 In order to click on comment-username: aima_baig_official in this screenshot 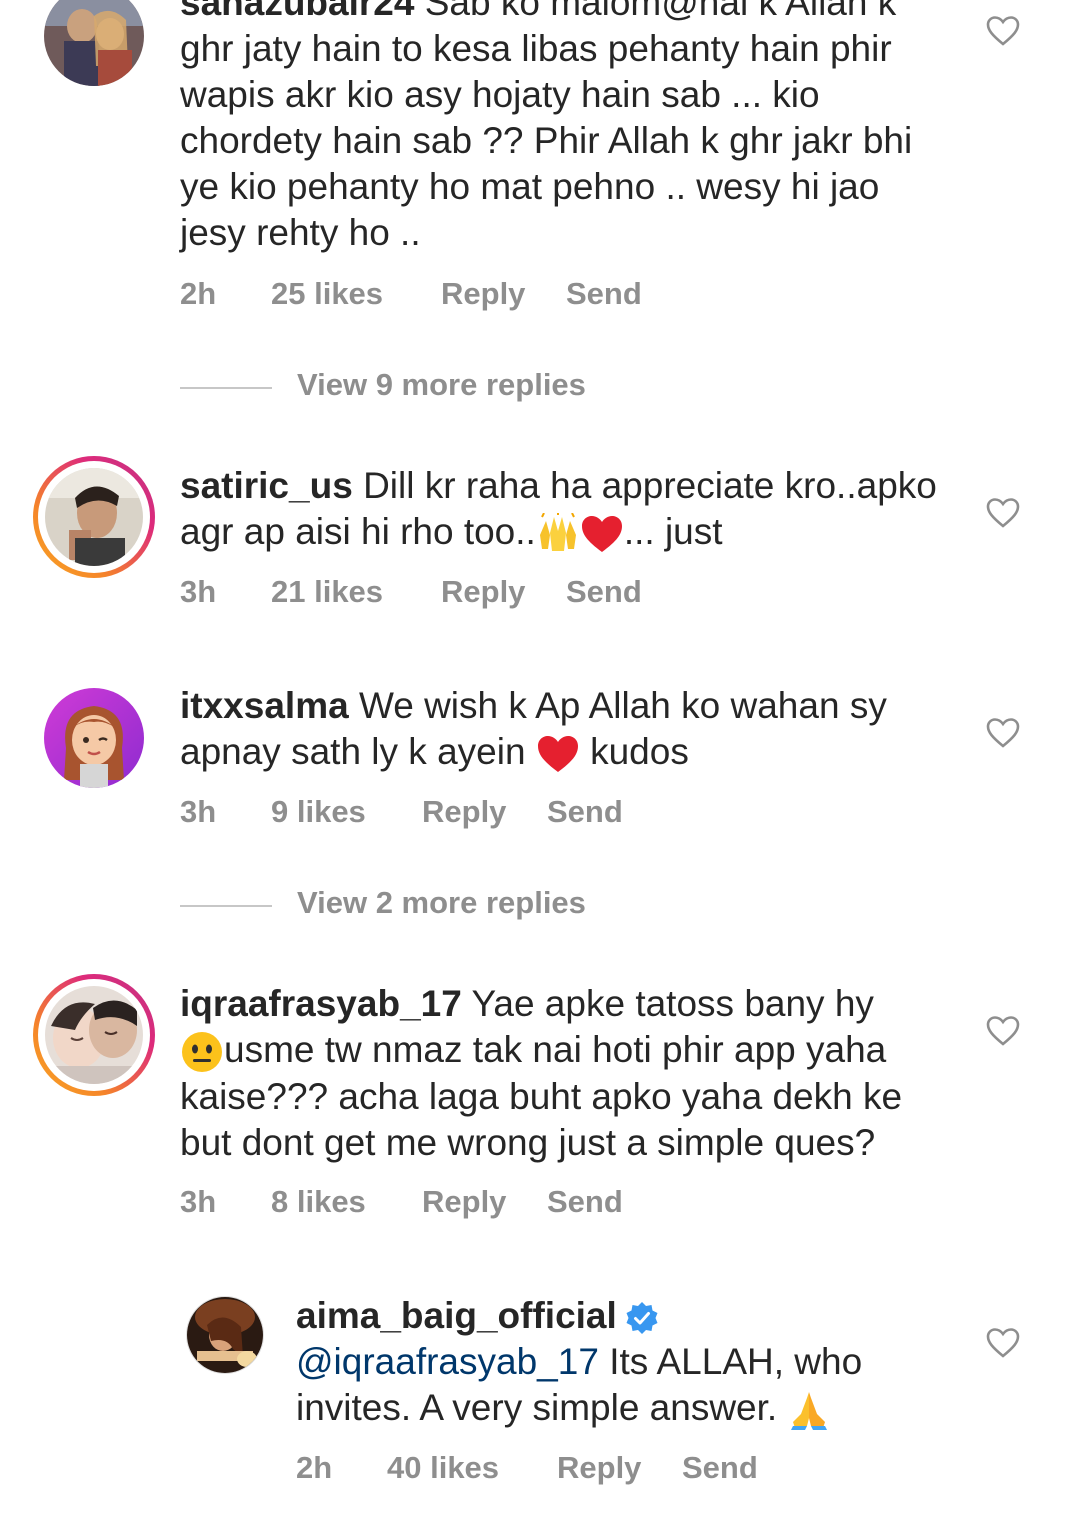, I will do `click(456, 1315)`.